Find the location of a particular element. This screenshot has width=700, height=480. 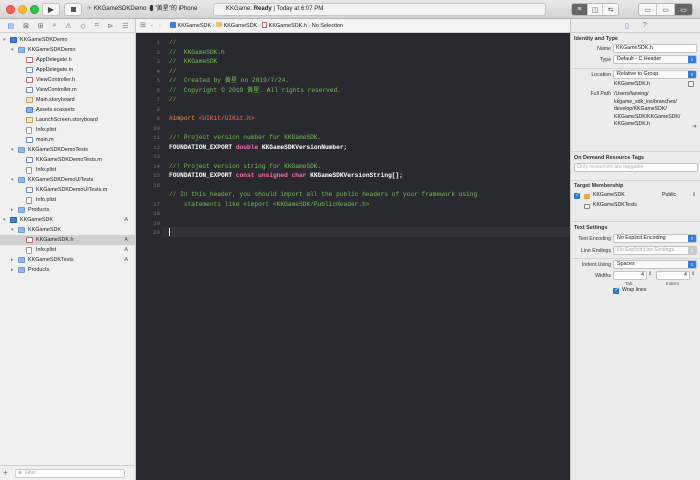

tree-row: ▾ KKGameSDKDemoTests is located at coordinates (68, 150).